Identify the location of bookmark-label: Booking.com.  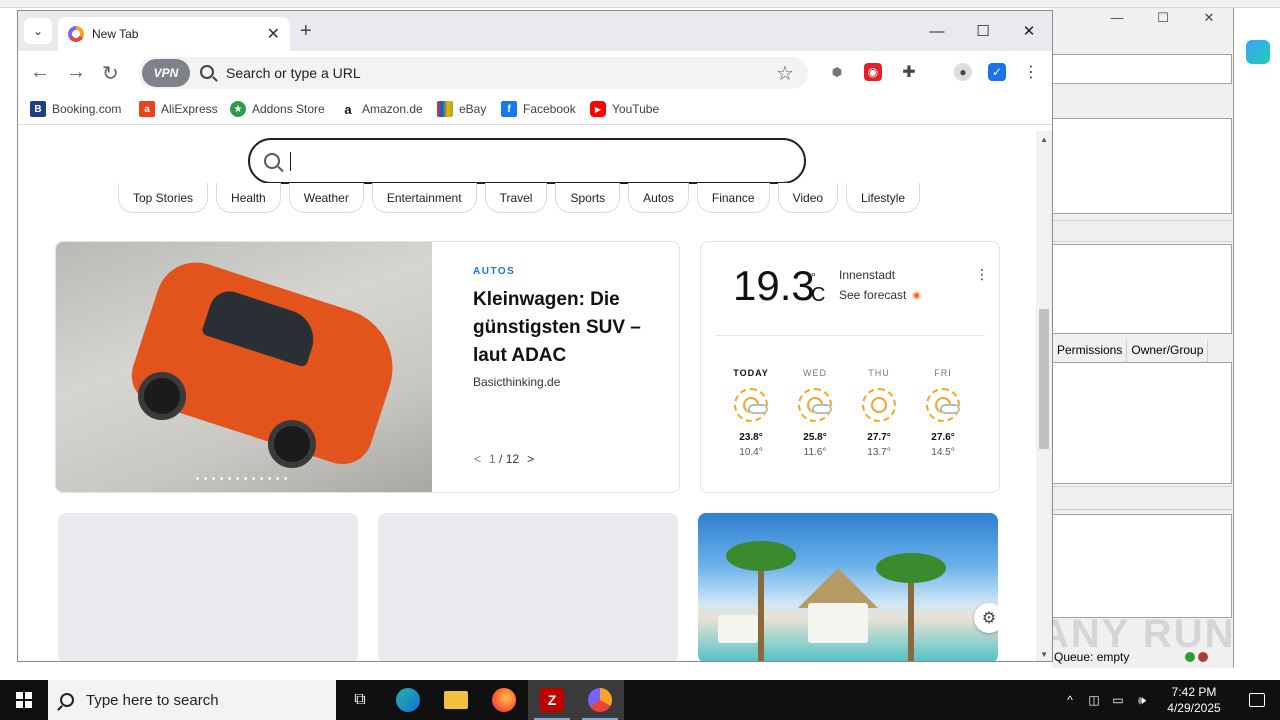
(87, 109).